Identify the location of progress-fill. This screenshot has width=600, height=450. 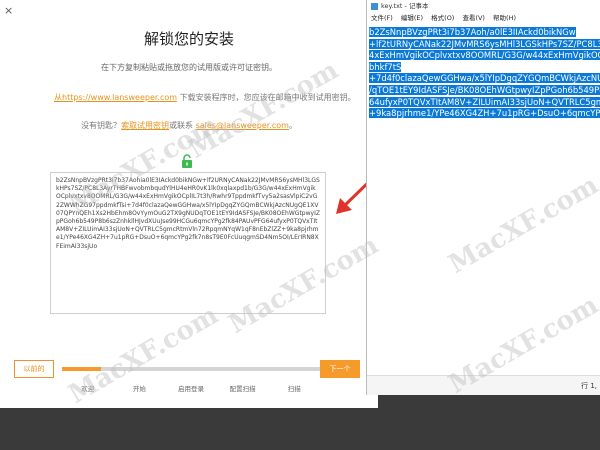
(81, 369).